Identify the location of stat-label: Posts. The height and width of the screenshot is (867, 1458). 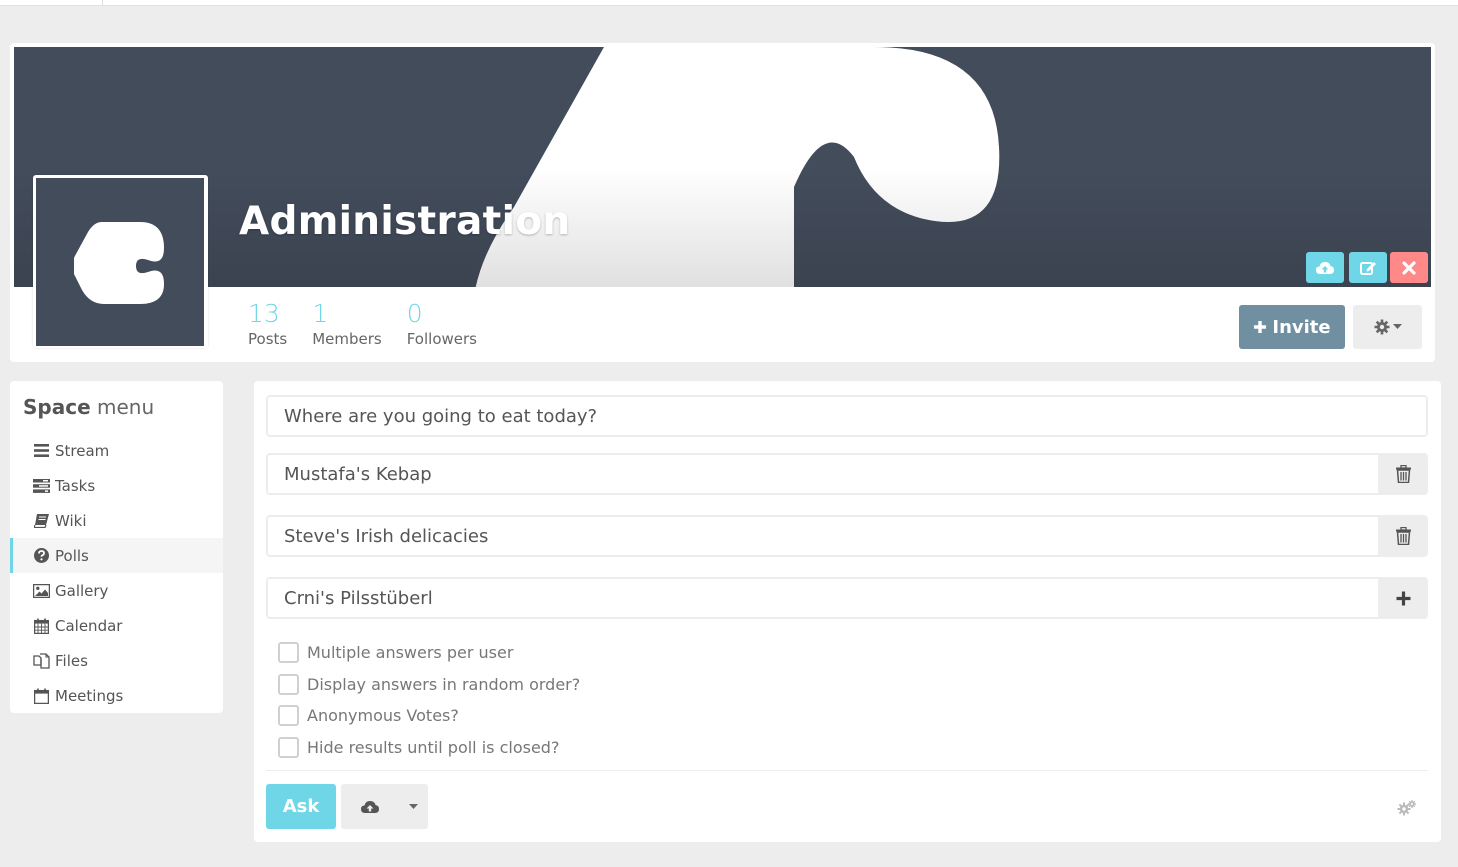
(268, 339).